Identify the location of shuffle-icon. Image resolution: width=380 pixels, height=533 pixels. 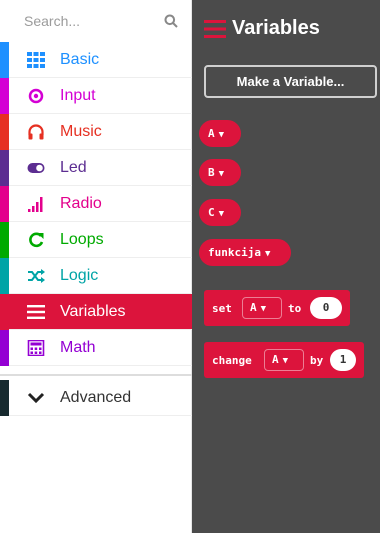
(36, 276).